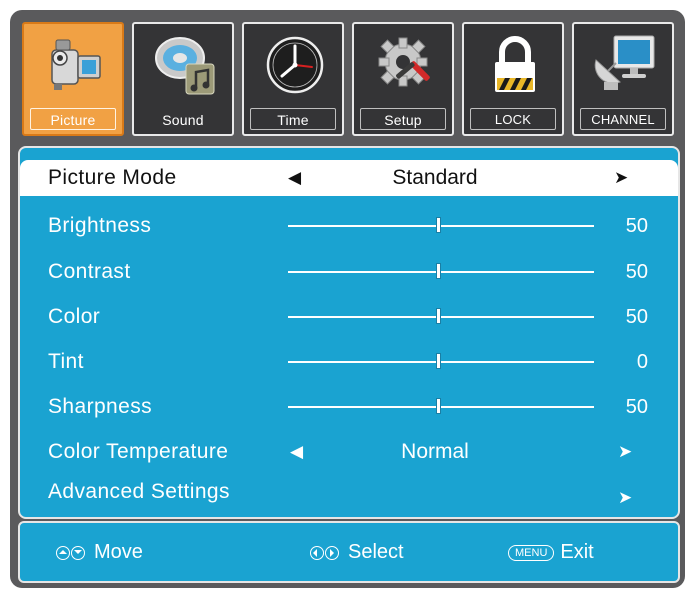 This screenshot has width=694, height=598. Describe the element at coordinates (435, 177) in the screenshot. I see `picture-mode-value: Standard` at that location.